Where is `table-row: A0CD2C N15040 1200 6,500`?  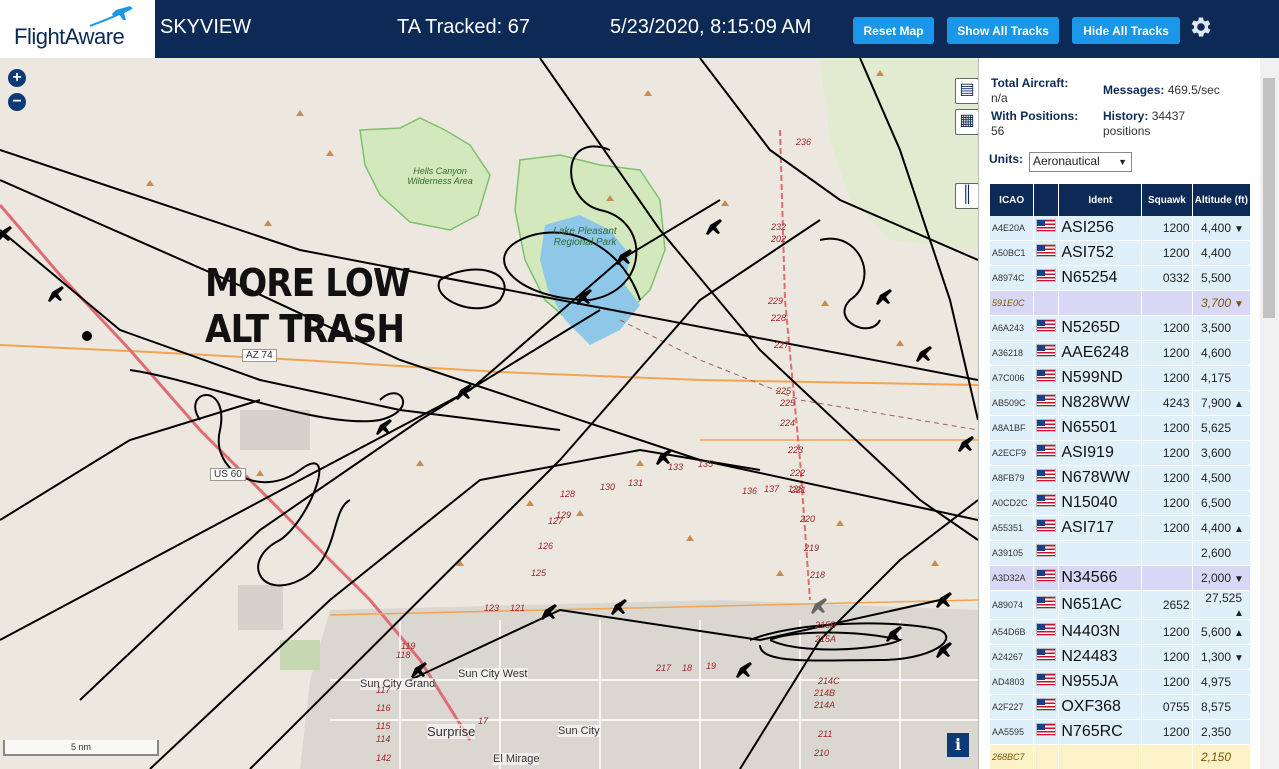
table-row: A0CD2C N15040 1200 6,500 is located at coordinates (1120, 503).